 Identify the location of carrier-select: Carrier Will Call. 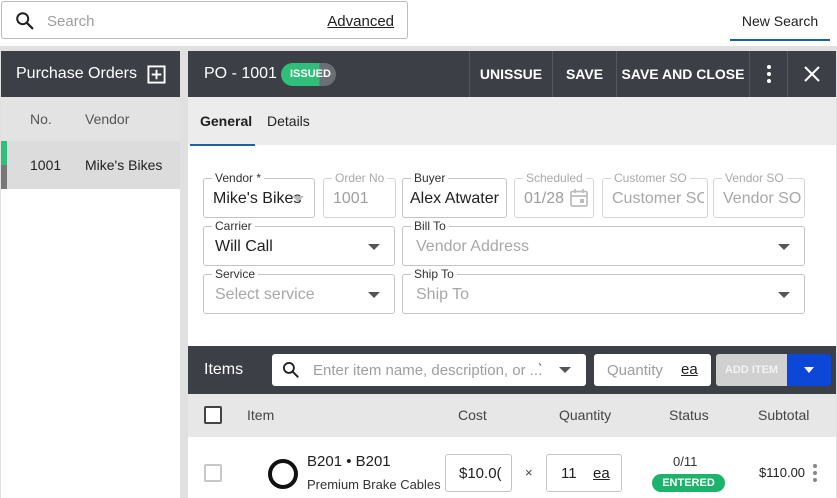
(299, 243).